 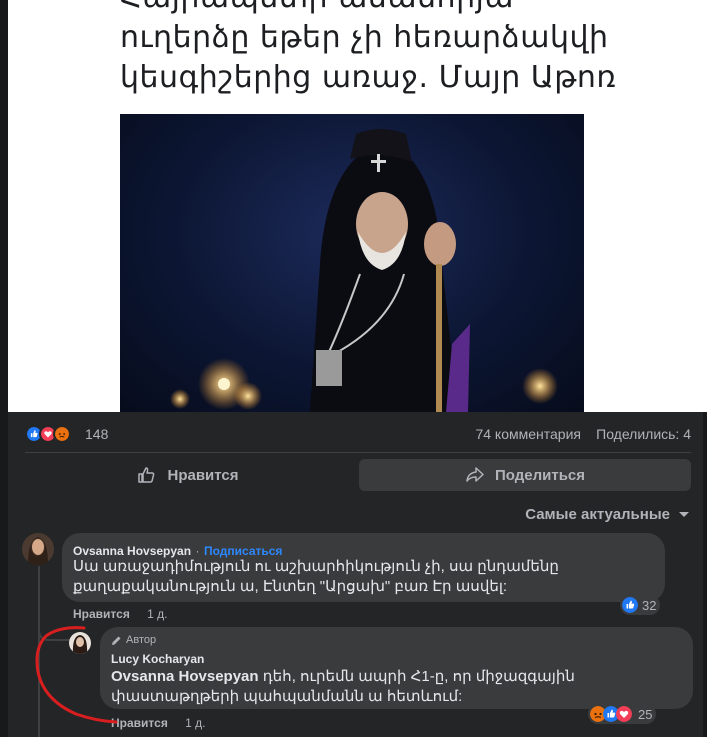 What do you see at coordinates (640, 605) in the screenshot?
I see `comment-reactions-badge: 32` at bounding box center [640, 605].